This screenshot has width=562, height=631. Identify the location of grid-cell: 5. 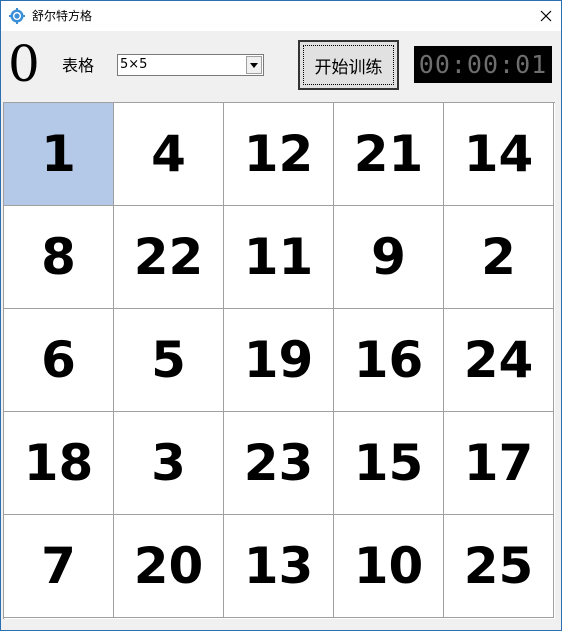
(169, 360).